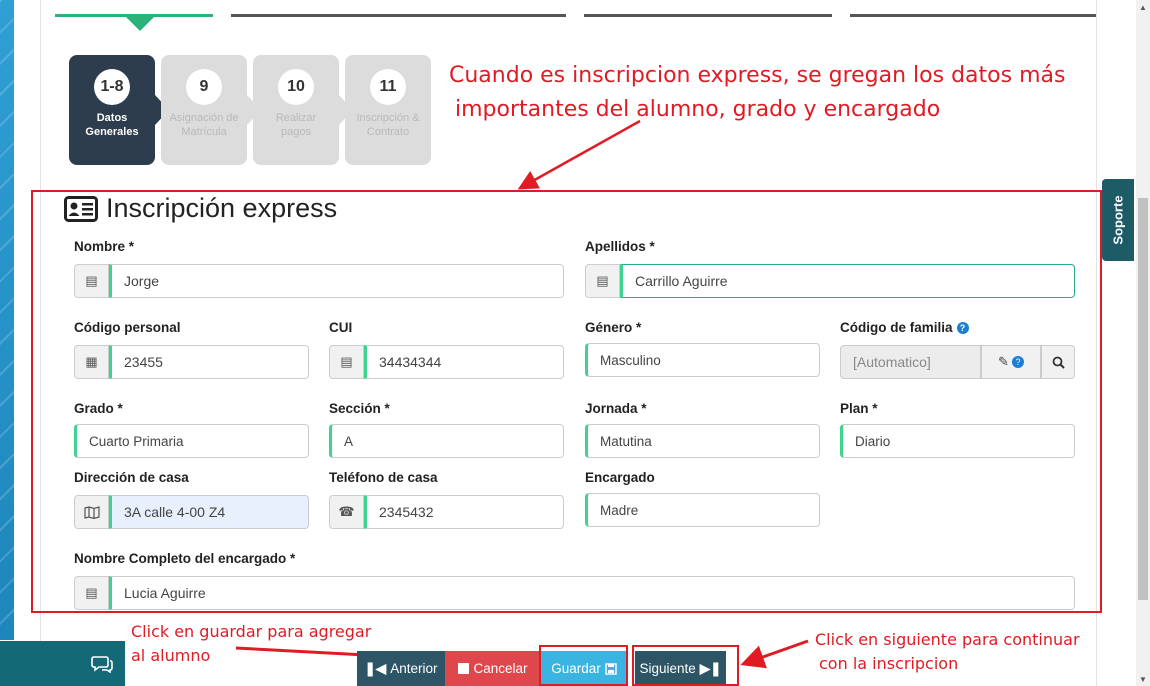 The height and width of the screenshot is (686, 1150). Describe the element at coordinates (336, 281) in the screenshot. I see `nombre-input: Jorge` at that location.